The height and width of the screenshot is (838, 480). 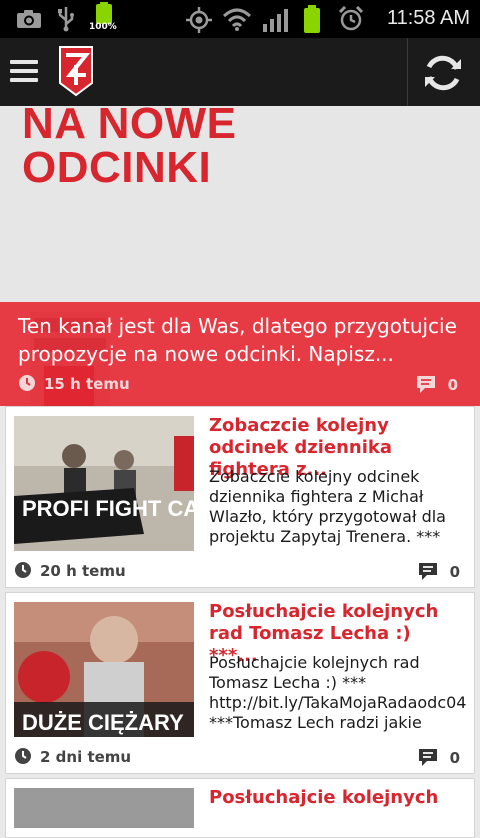 I want to click on clock-time: 11:58 AM, so click(x=428, y=18).